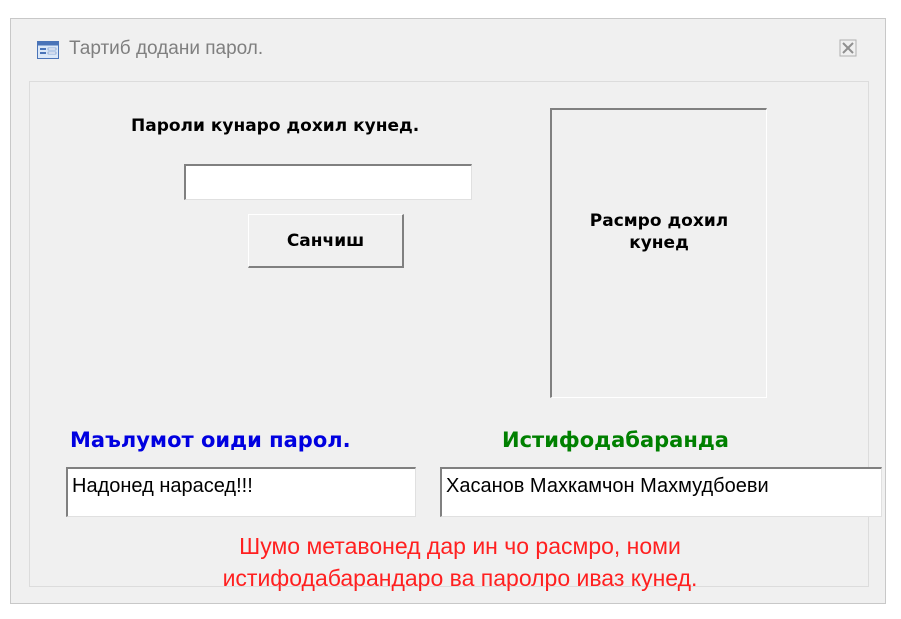 This screenshot has width=901, height=619. What do you see at coordinates (460, 546) in the screenshot?
I see `notice-line-1: Шумо метавонед дар ин чо расмро, номи` at bounding box center [460, 546].